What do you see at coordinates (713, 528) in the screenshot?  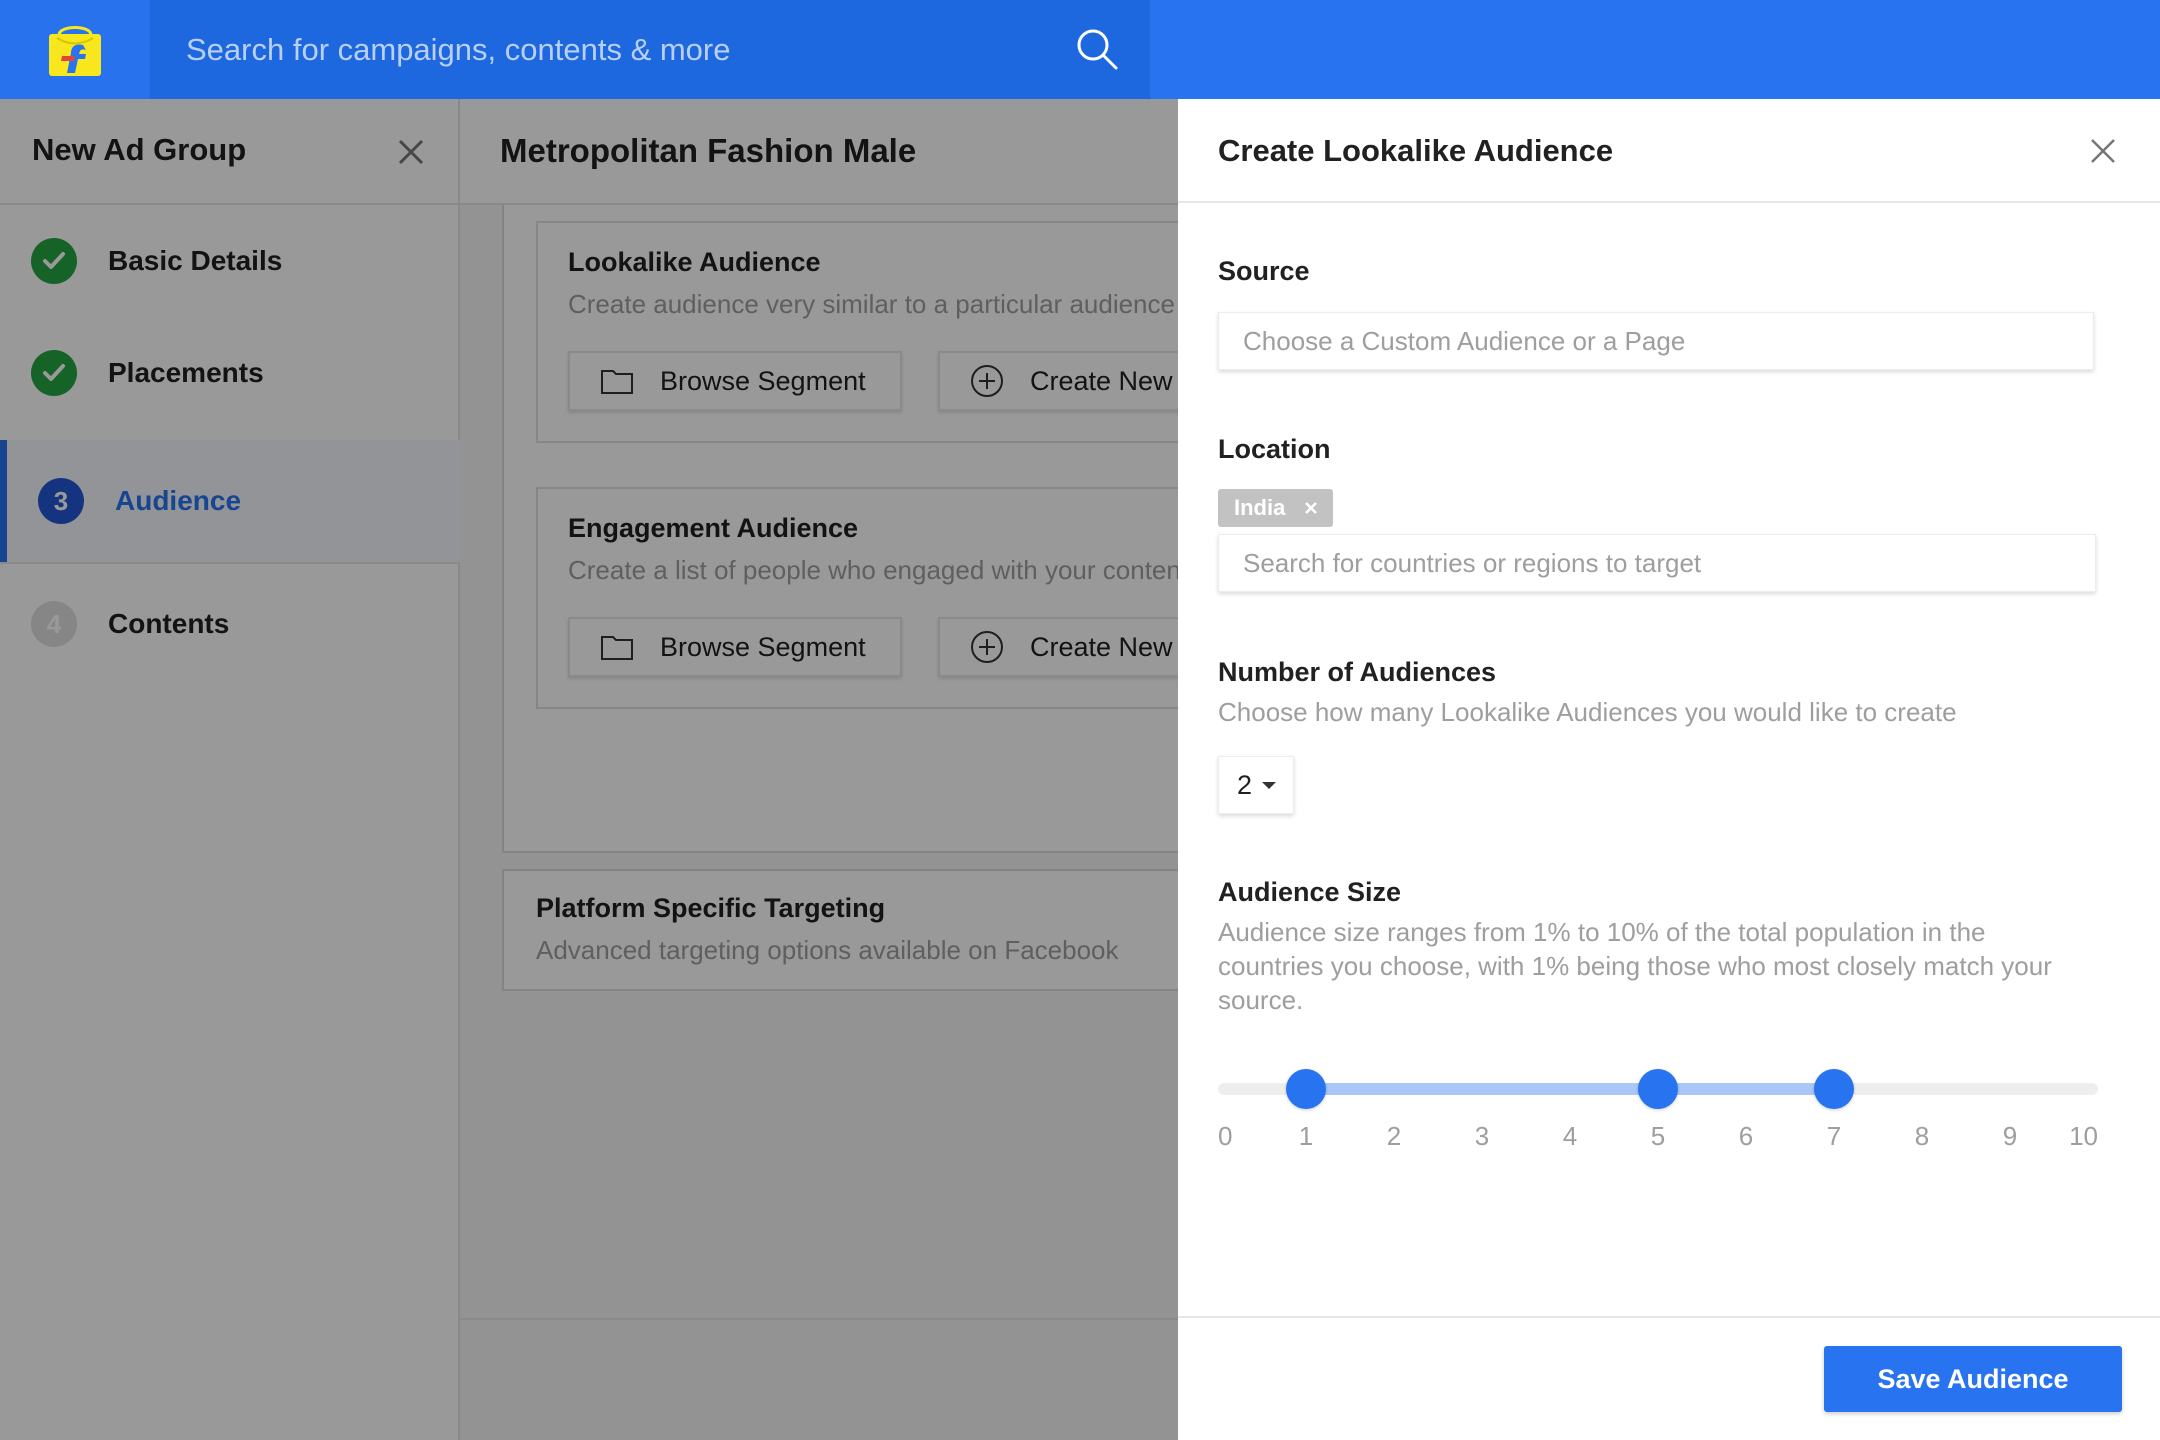 I see `card-title: Engagement Audience` at bounding box center [713, 528].